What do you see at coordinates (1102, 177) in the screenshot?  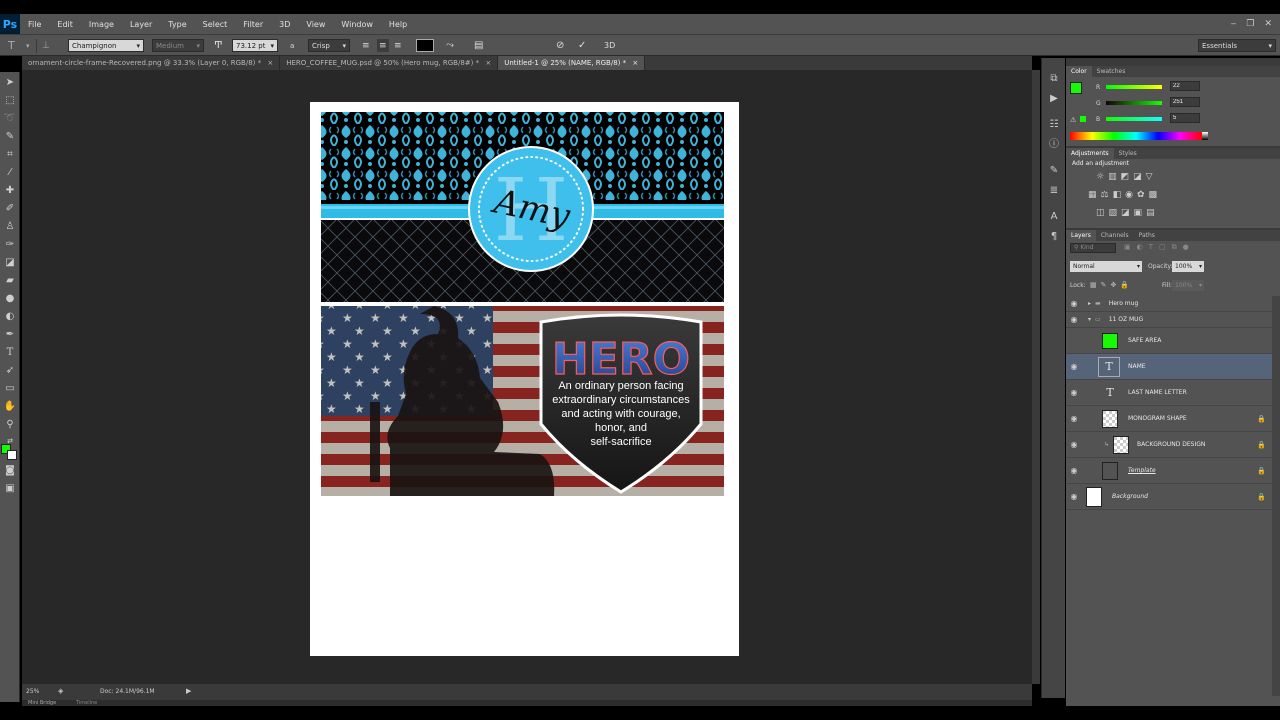 I see `brightness-contrast-icon: ☼` at bounding box center [1102, 177].